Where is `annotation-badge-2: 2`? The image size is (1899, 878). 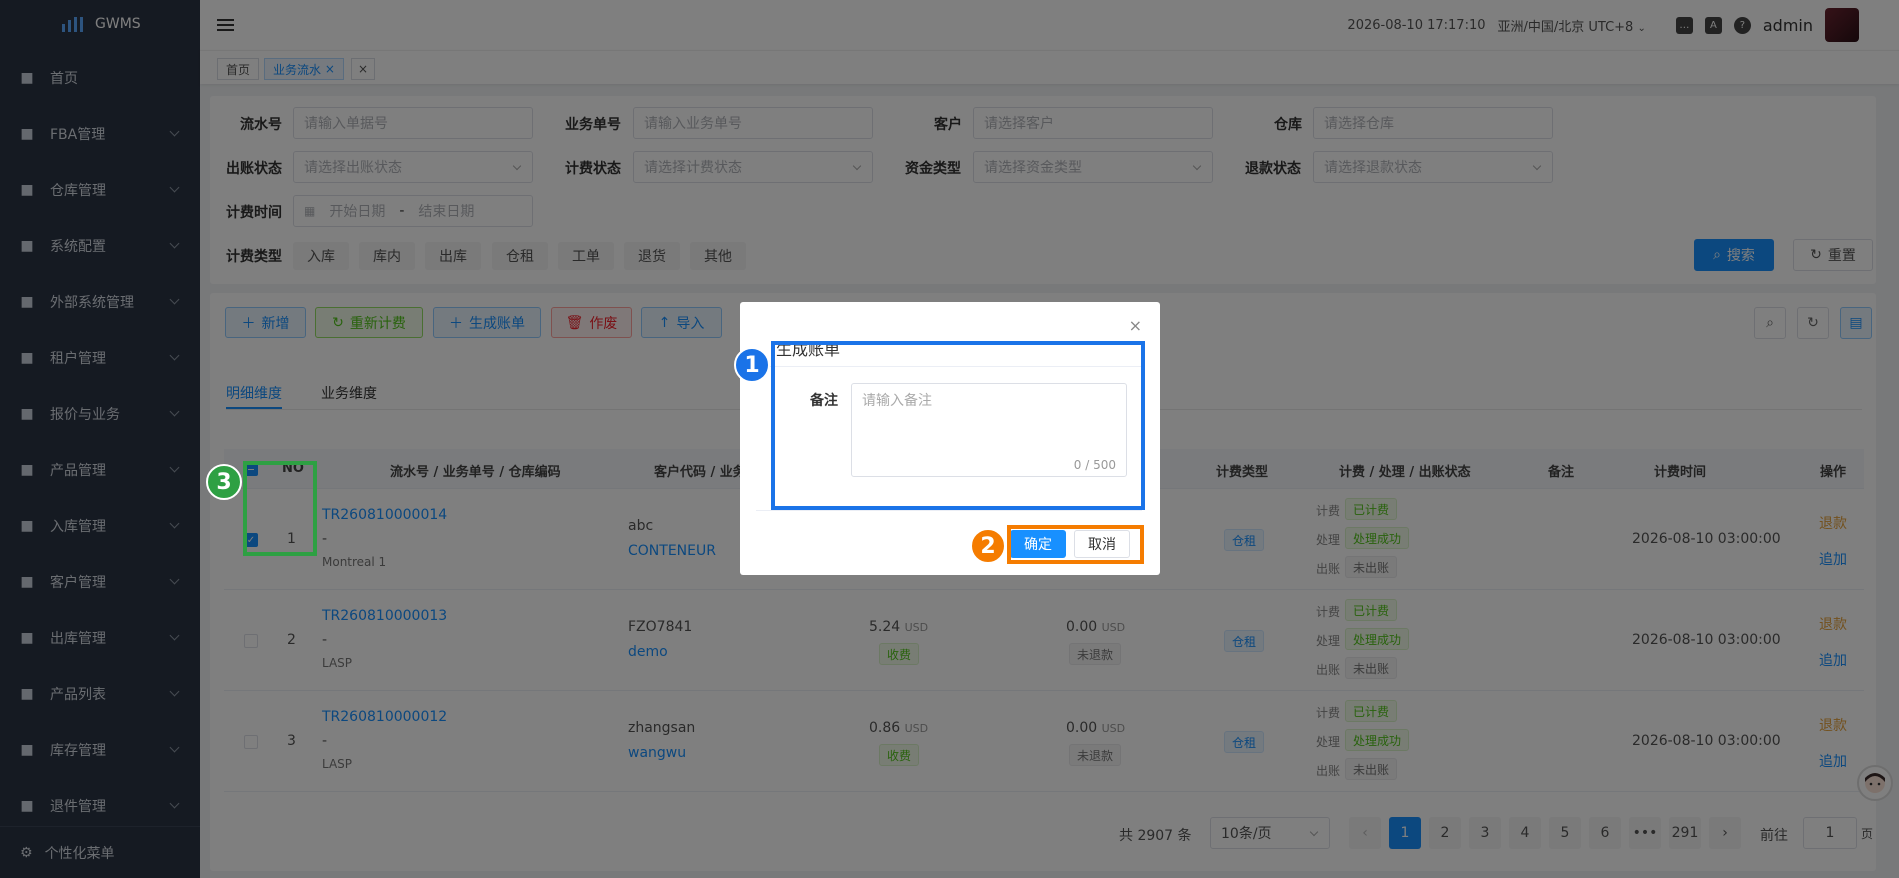 annotation-badge-2: 2 is located at coordinates (988, 546).